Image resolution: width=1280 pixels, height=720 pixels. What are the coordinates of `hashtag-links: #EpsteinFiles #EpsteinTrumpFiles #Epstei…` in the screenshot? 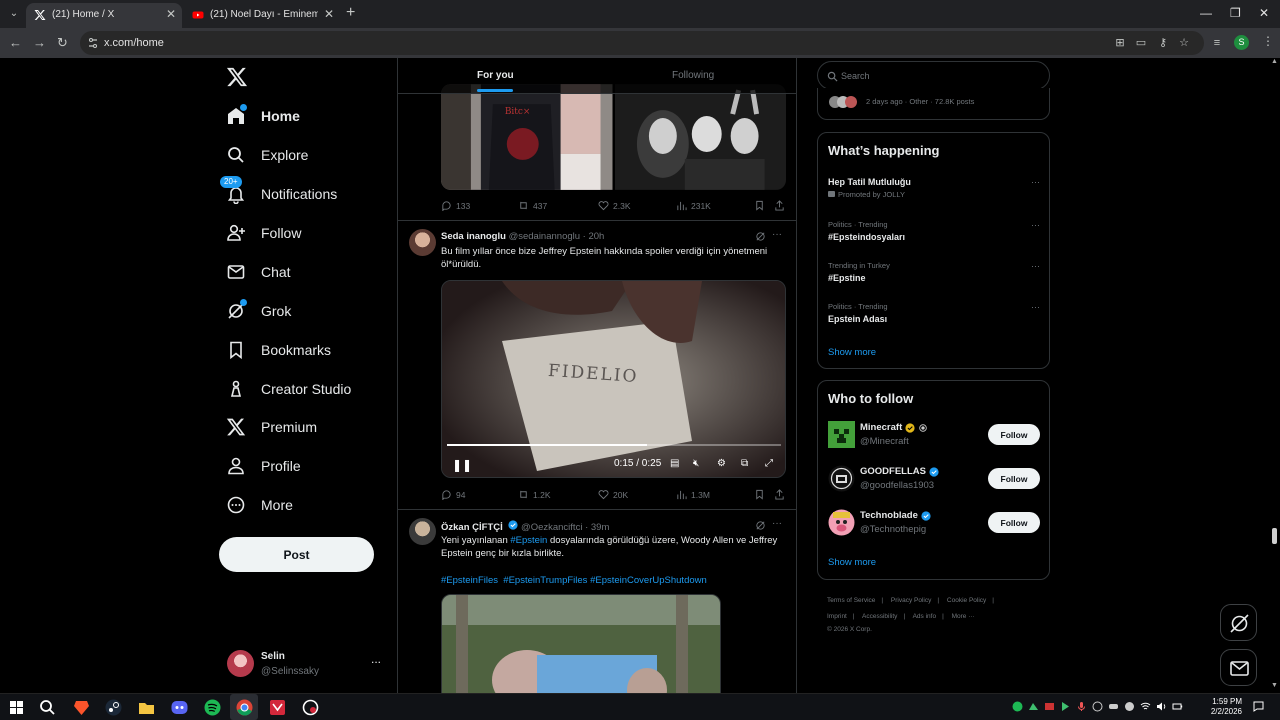 It's located at (574, 580).